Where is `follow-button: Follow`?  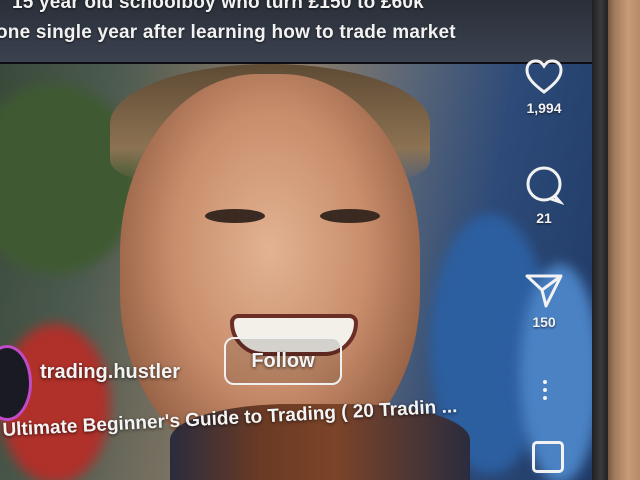 follow-button: Follow is located at coordinates (283, 361).